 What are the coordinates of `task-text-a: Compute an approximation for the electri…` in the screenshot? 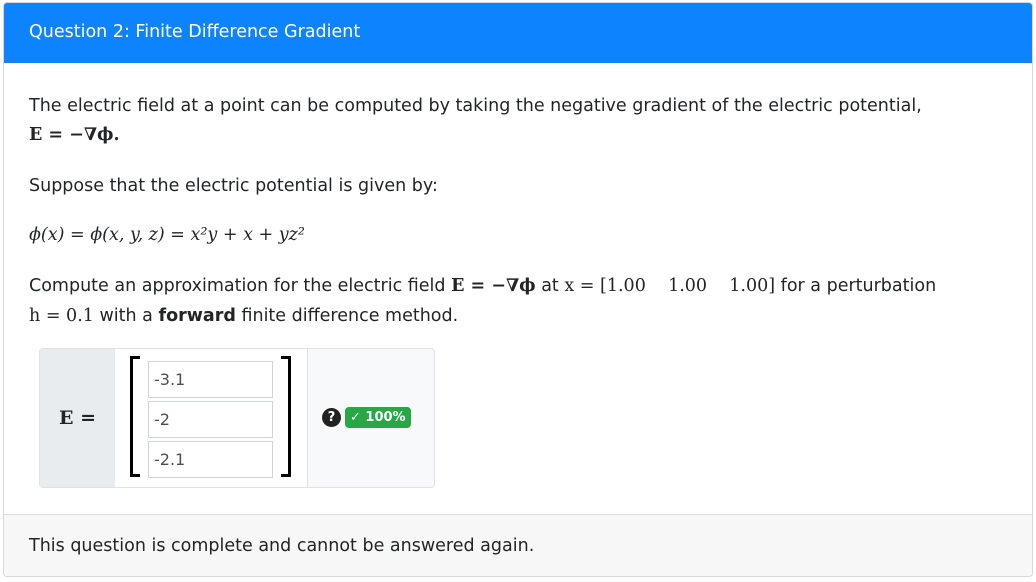 It's located at (237, 286).